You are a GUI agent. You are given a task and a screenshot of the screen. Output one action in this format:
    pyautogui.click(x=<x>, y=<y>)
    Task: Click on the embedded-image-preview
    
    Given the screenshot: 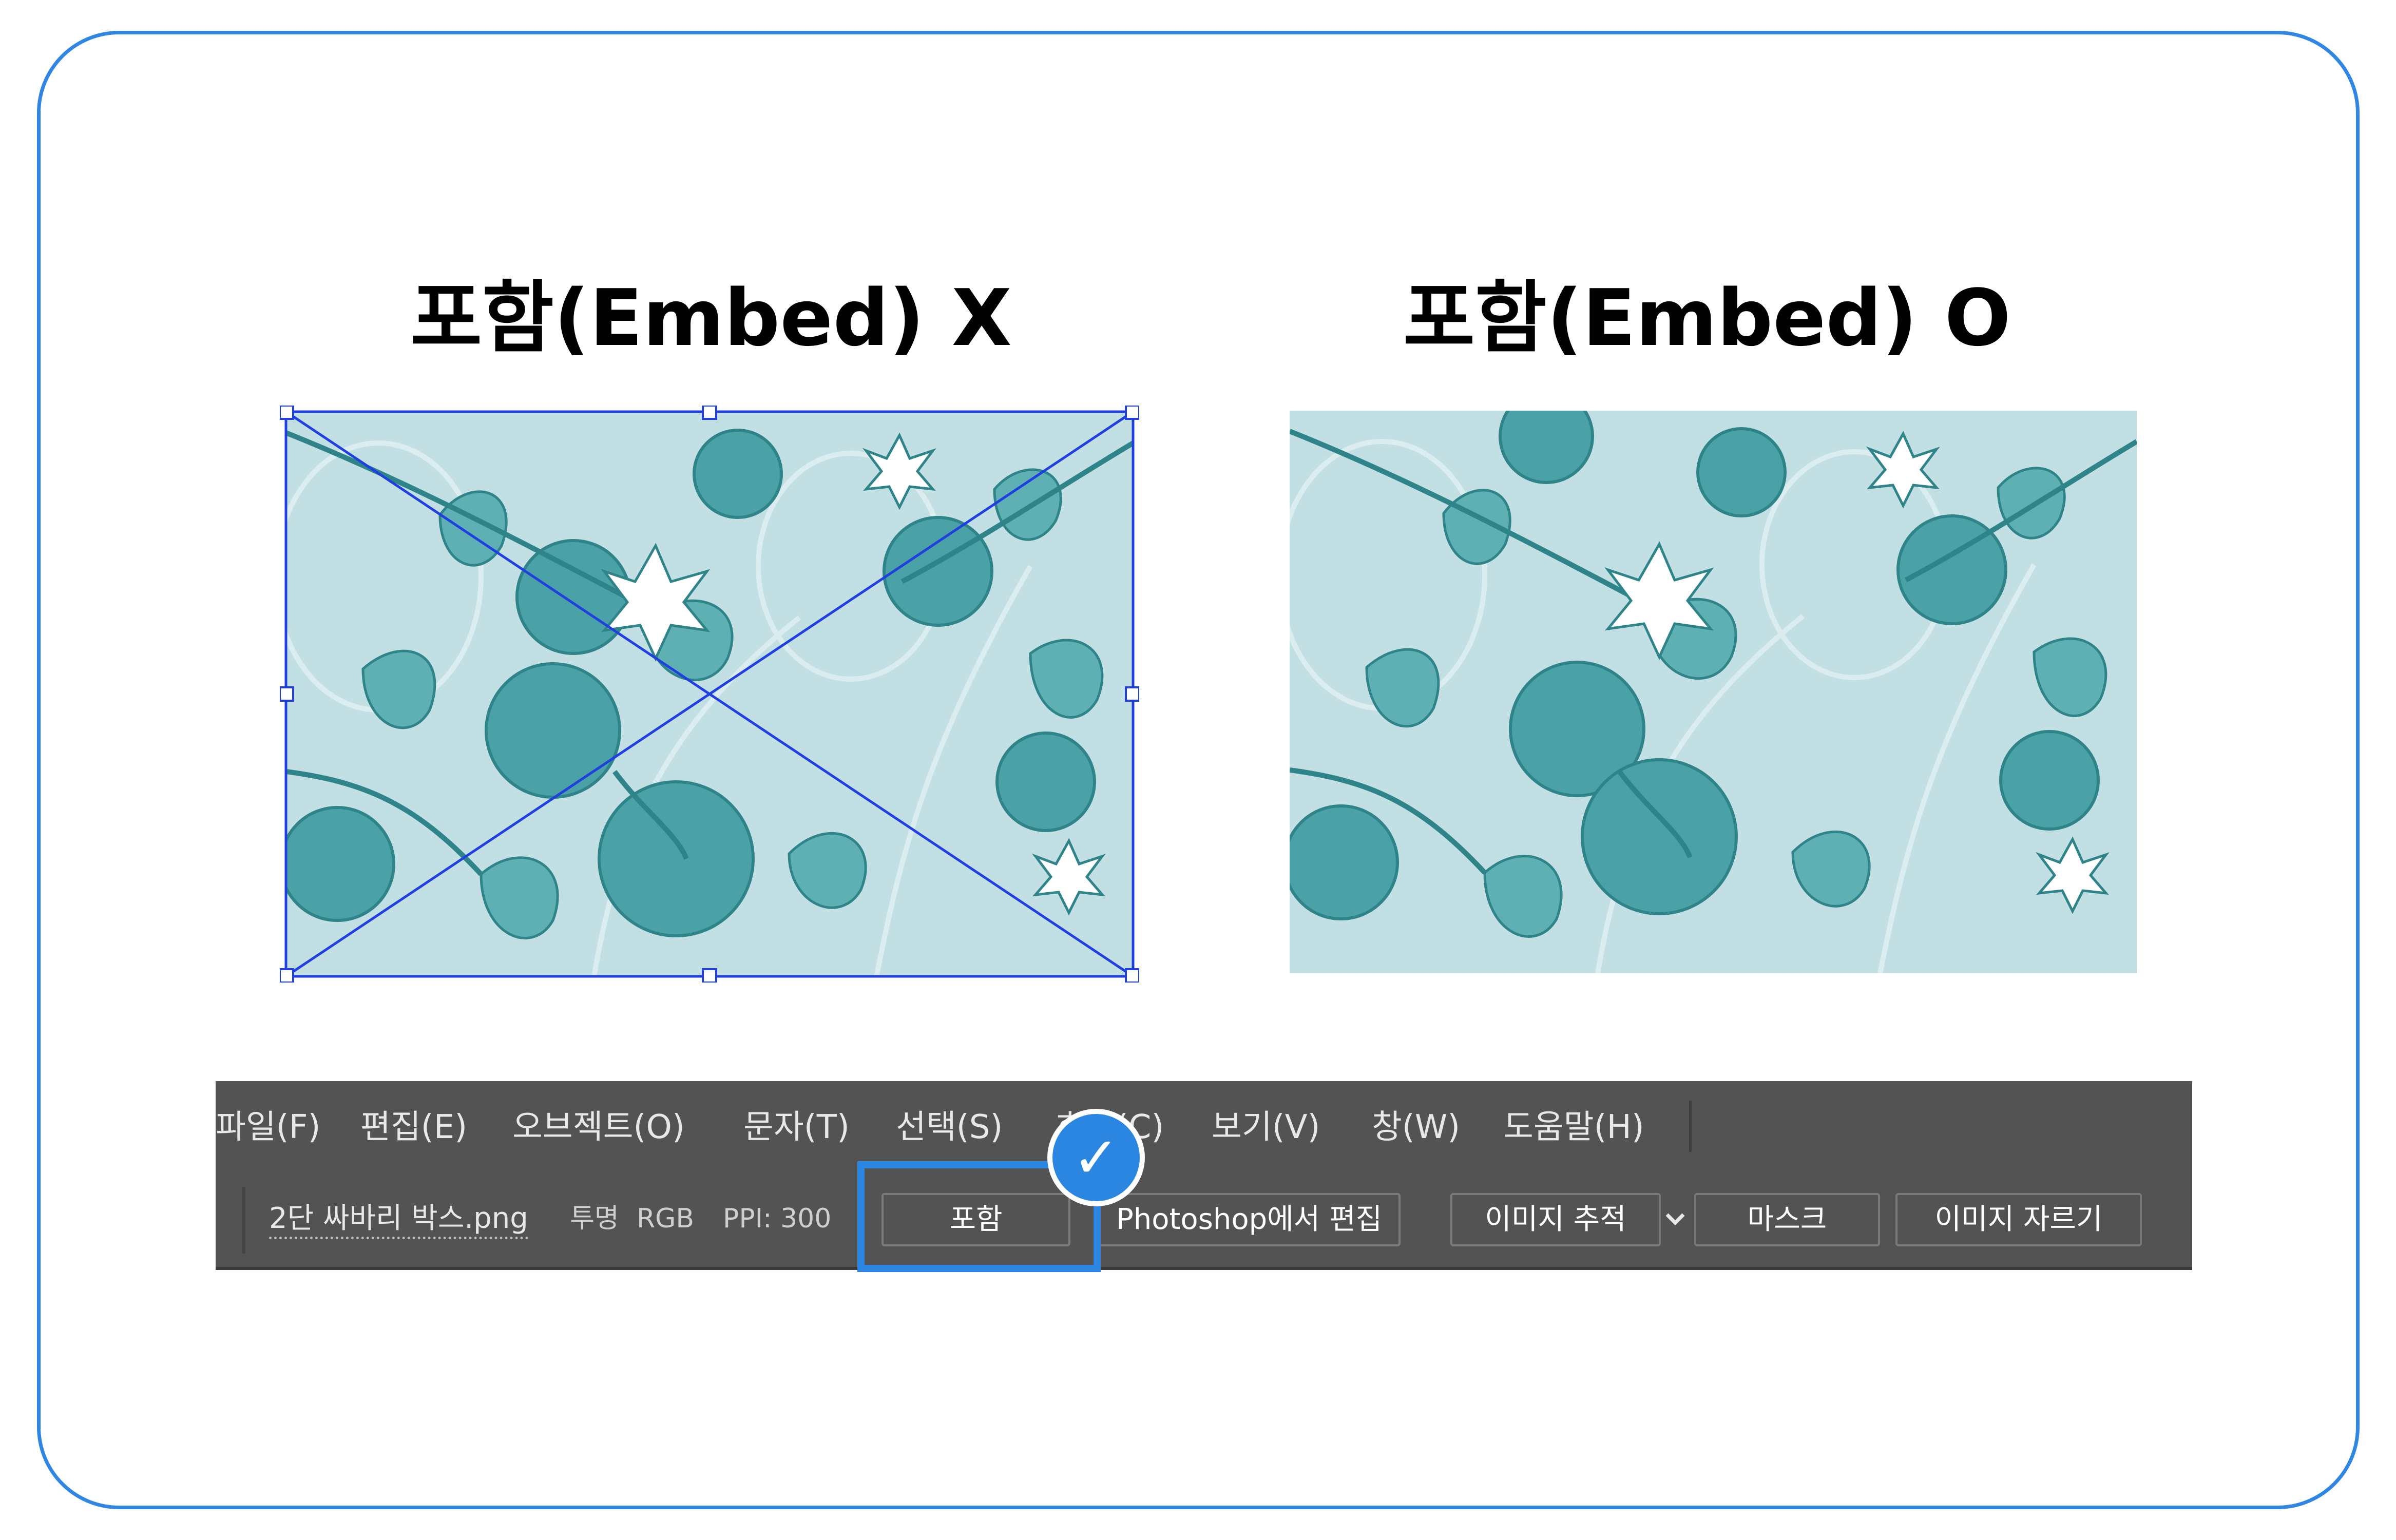 What is the action you would take?
    pyautogui.click(x=1713, y=692)
    